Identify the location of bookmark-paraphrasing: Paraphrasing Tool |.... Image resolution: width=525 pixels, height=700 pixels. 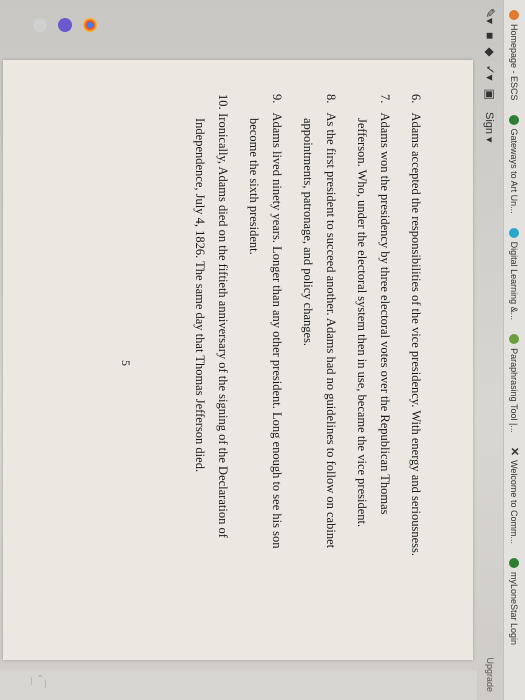
(514, 383).